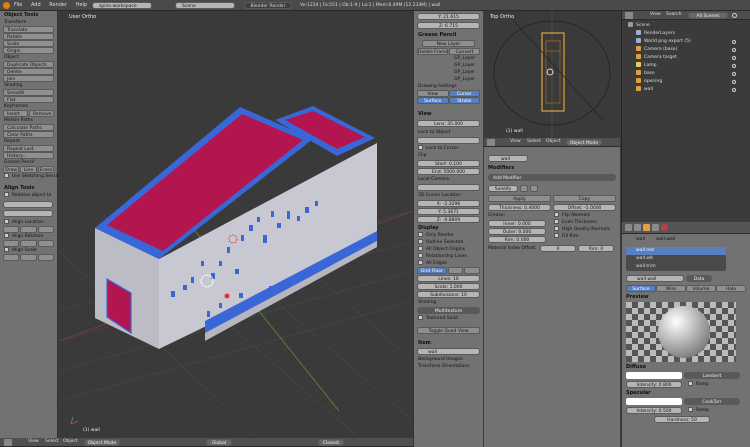 This screenshot has width=750, height=447. What do you see at coordinates (712, 375) in the screenshot?
I see `diffuse-shader-select: Lambert` at bounding box center [712, 375].